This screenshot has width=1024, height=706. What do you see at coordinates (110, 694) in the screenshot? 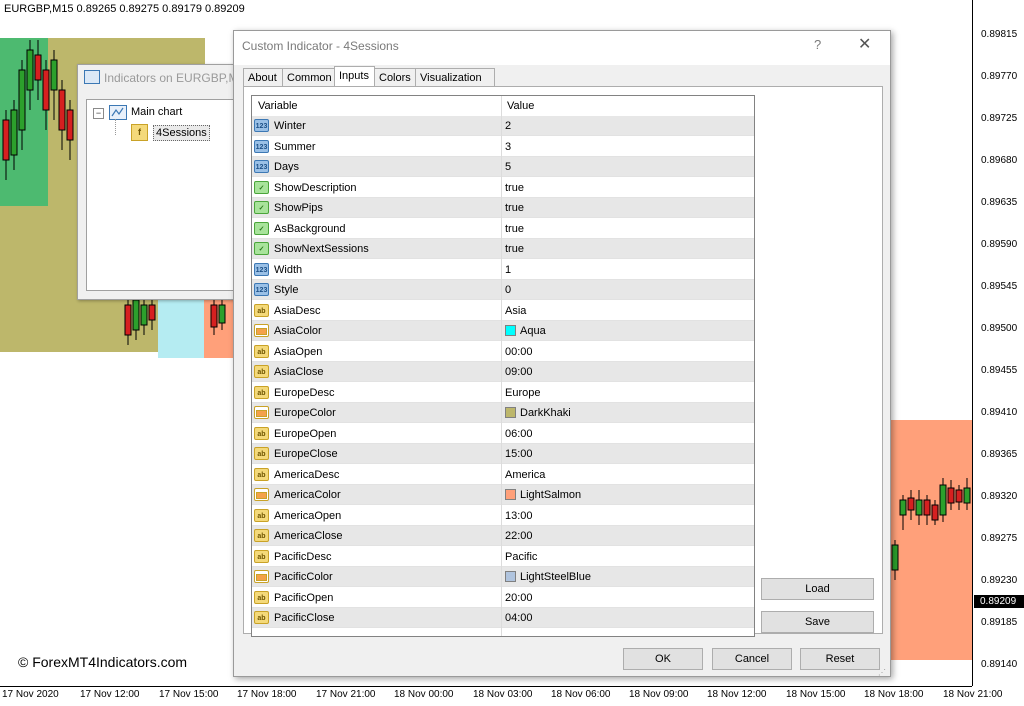
I see `time-tick: 17 Nov 12:00` at bounding box center [110, 694].